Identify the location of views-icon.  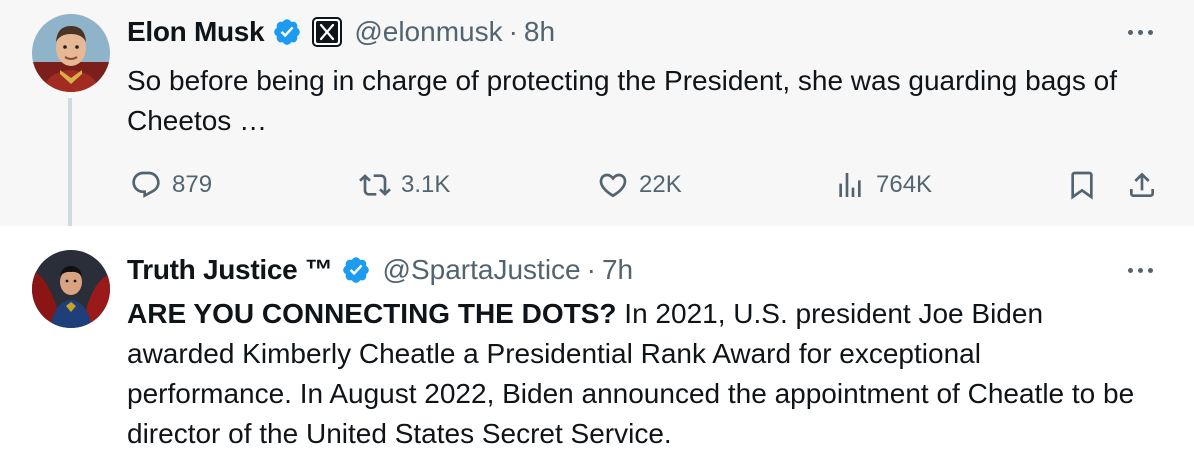
(850, 185).